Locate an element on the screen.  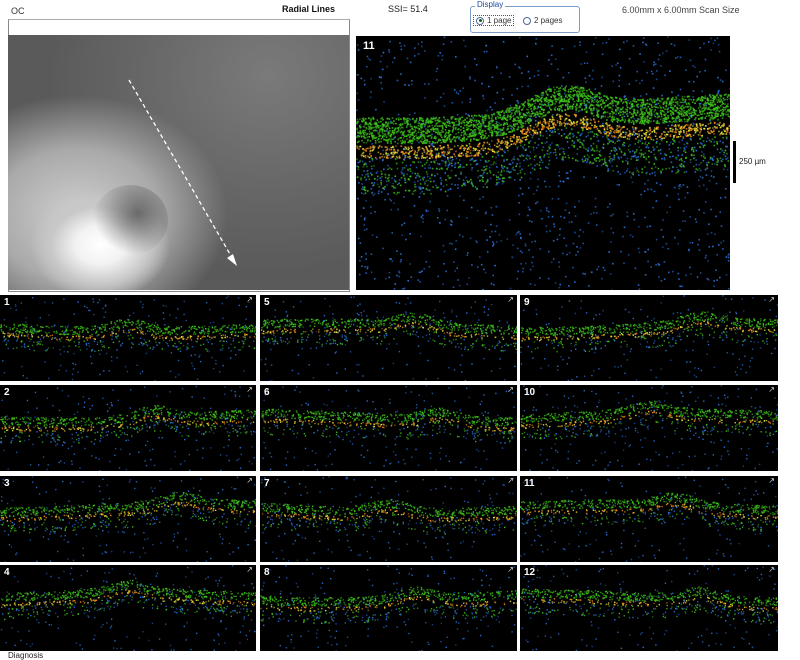
bscan-thumbnail-number: 4 is located at coordinates (7, 572).